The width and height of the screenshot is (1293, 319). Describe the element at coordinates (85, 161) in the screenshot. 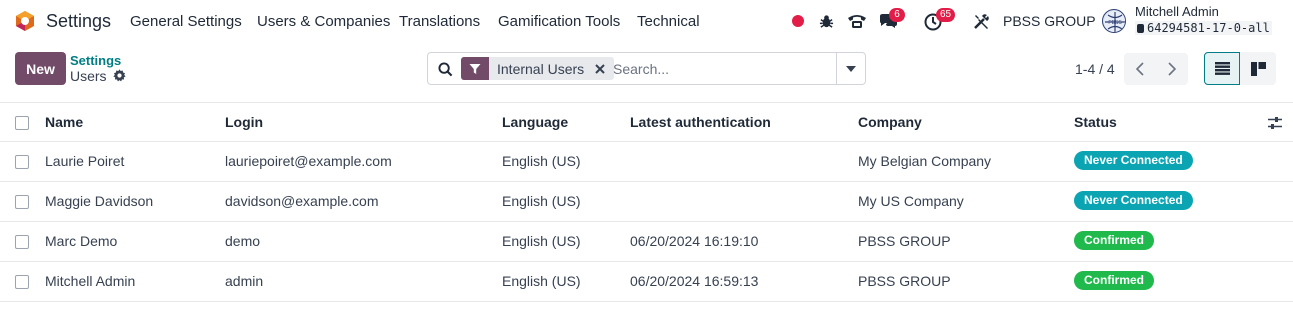

I see `cell-name: Laurie Poiret` at that location.